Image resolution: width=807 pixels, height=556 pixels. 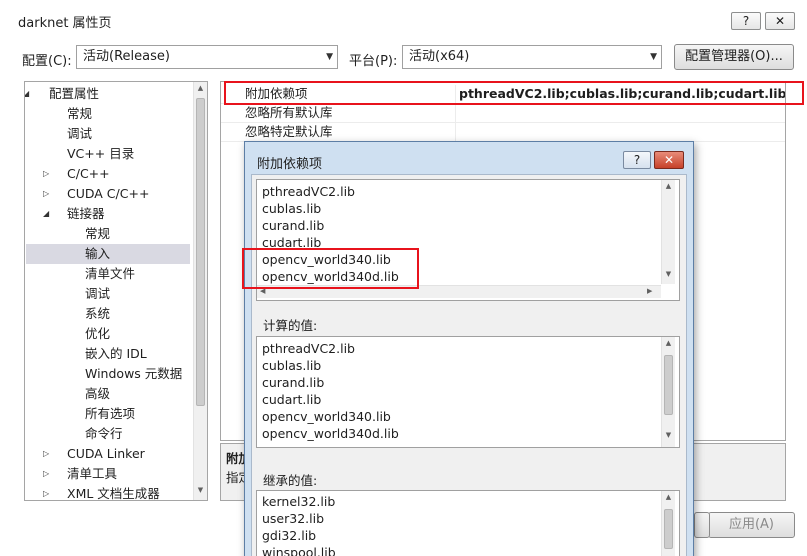 What do you see at coordinates (290, 164) in the screenshot?
I see `dialog-title: 附加依赖项` at bounding box center [290, 164].